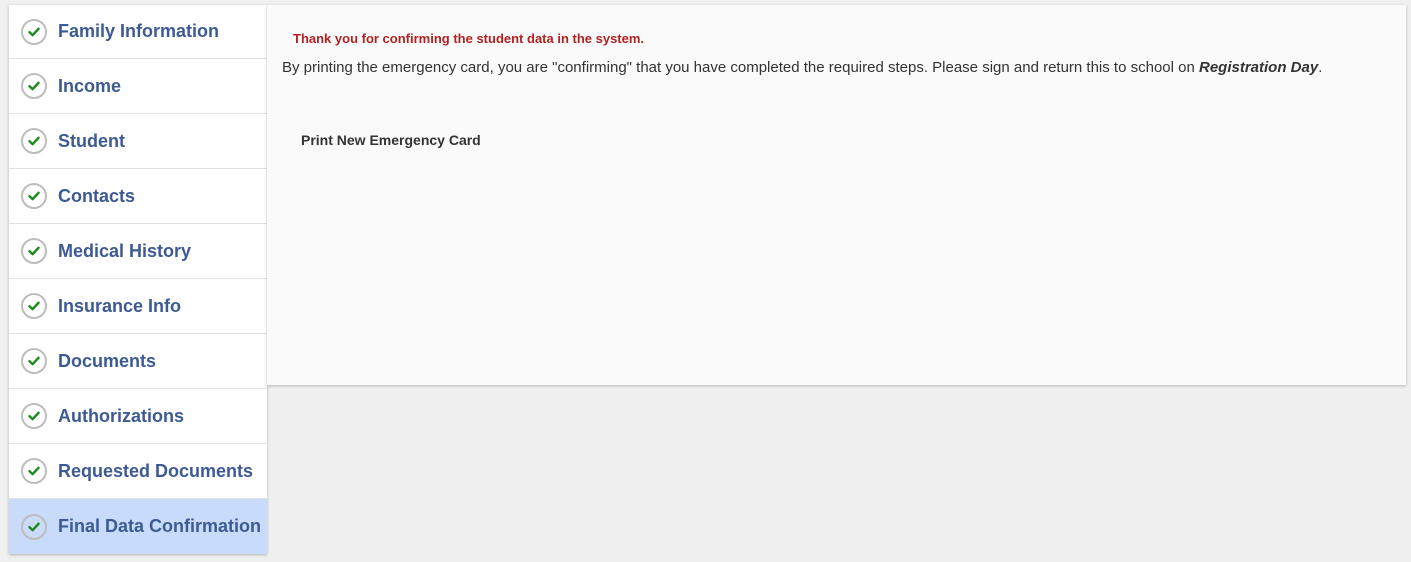 The width and height of the screenshot is (1411, 562). I want to click on sidebar-item-contacts: Contacts, so click(138, 196).